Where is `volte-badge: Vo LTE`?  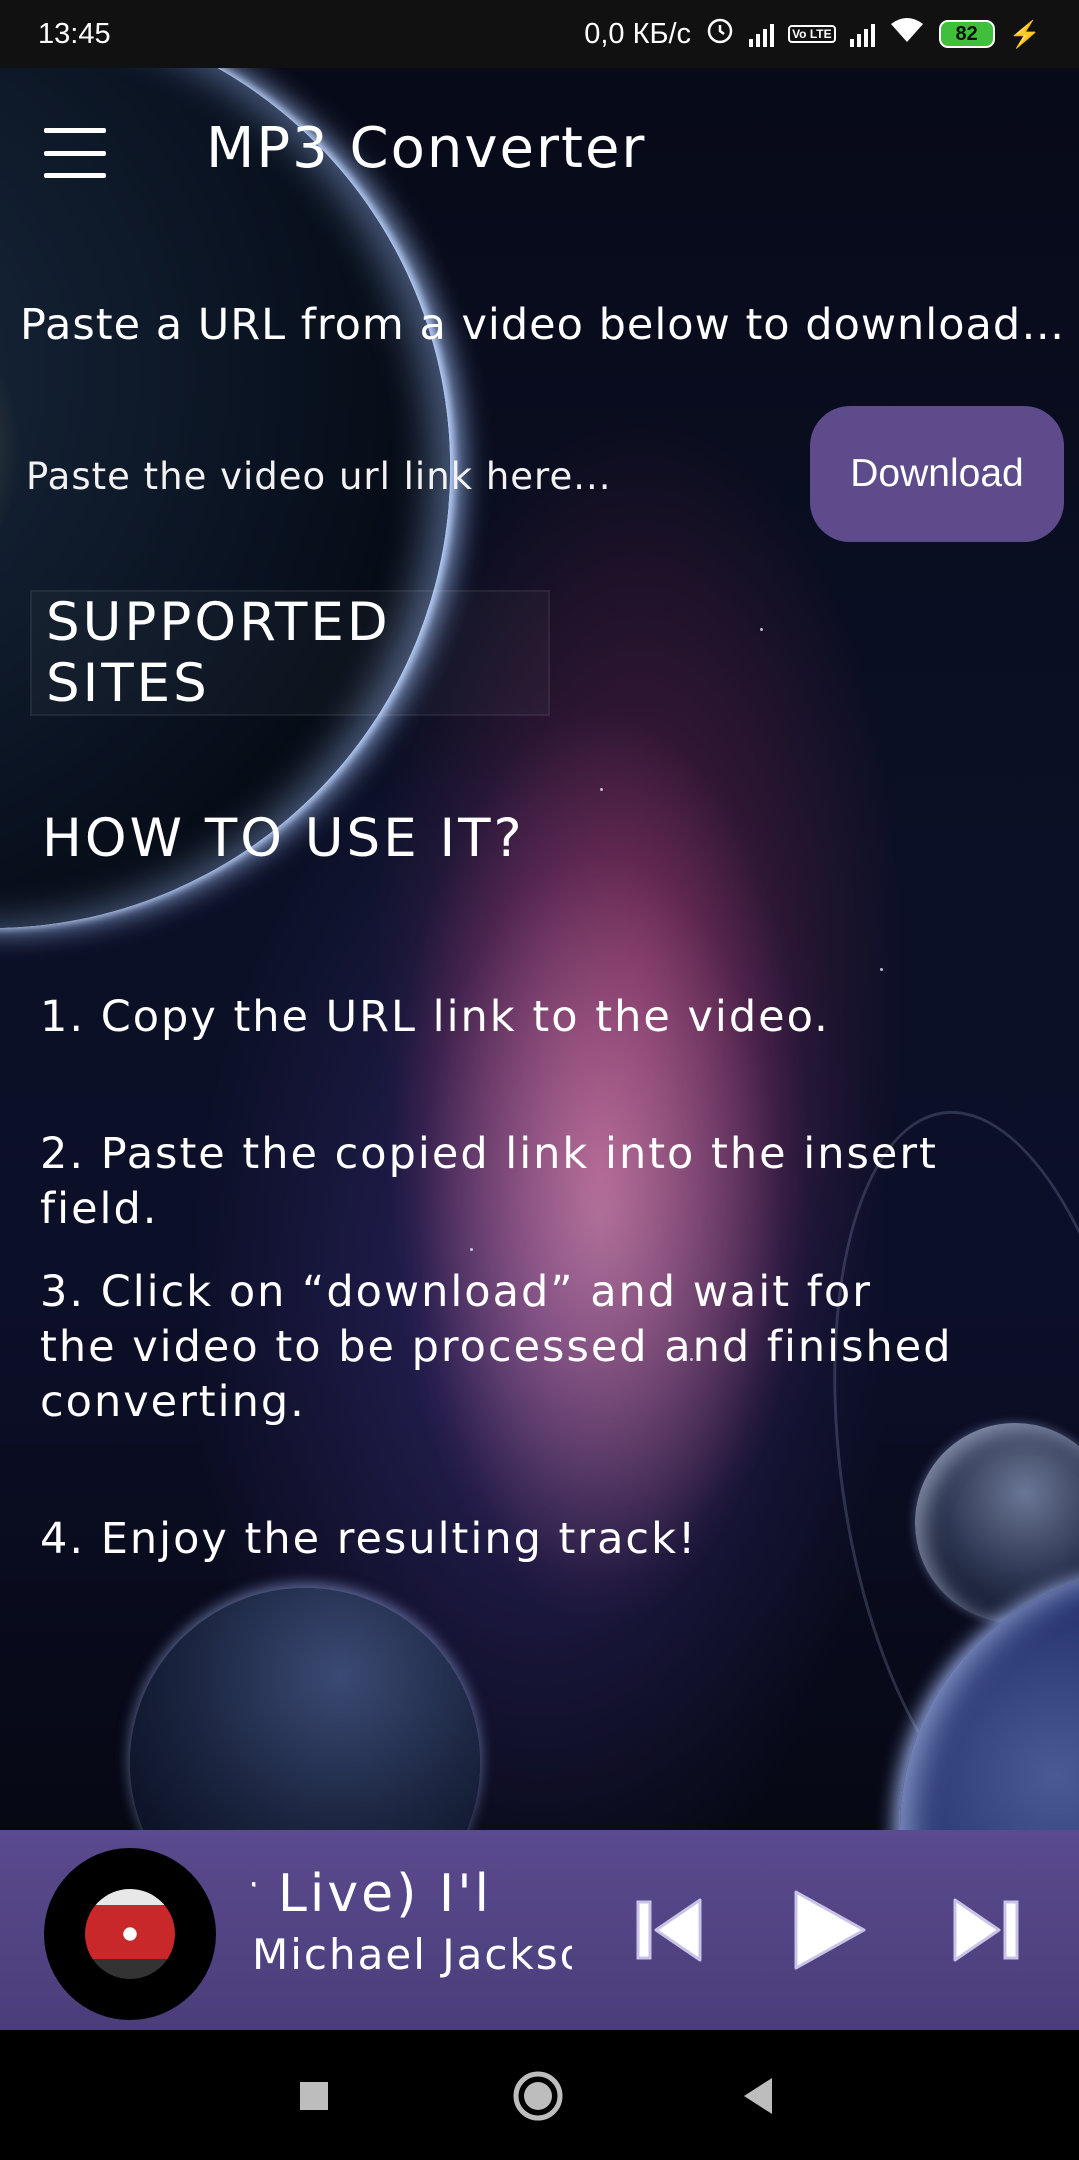
volte-badge: Vo LTE is located at coordinates (812, 34).